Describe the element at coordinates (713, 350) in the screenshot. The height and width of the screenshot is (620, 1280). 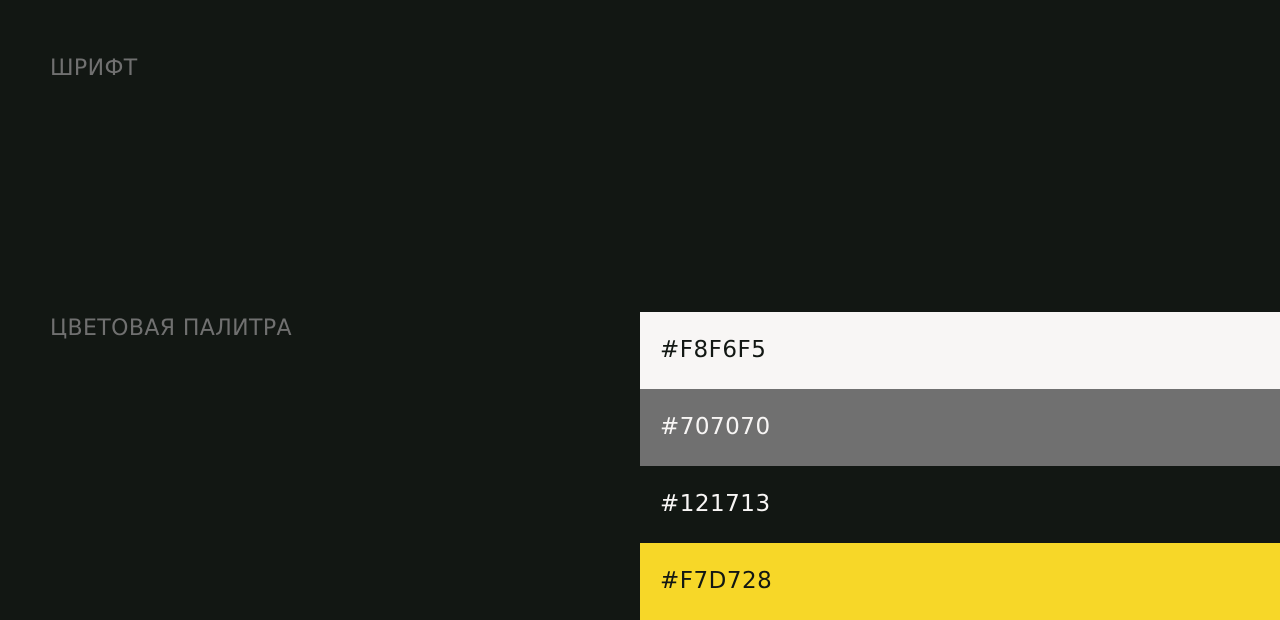
I see `color-swatch-code: #F8F6F5` at that location.